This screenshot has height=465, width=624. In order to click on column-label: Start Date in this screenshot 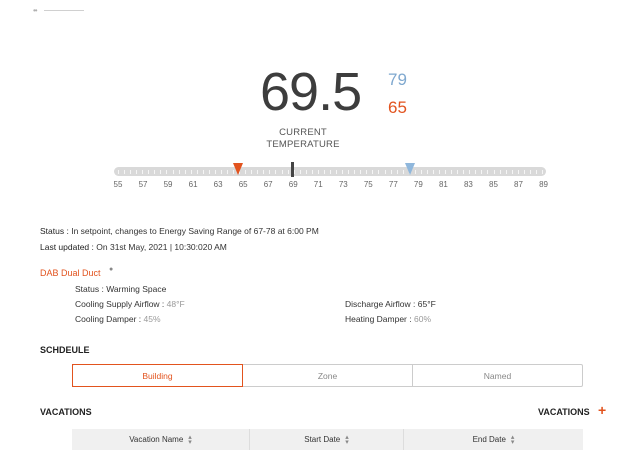, I will do `click(322, 439)`.